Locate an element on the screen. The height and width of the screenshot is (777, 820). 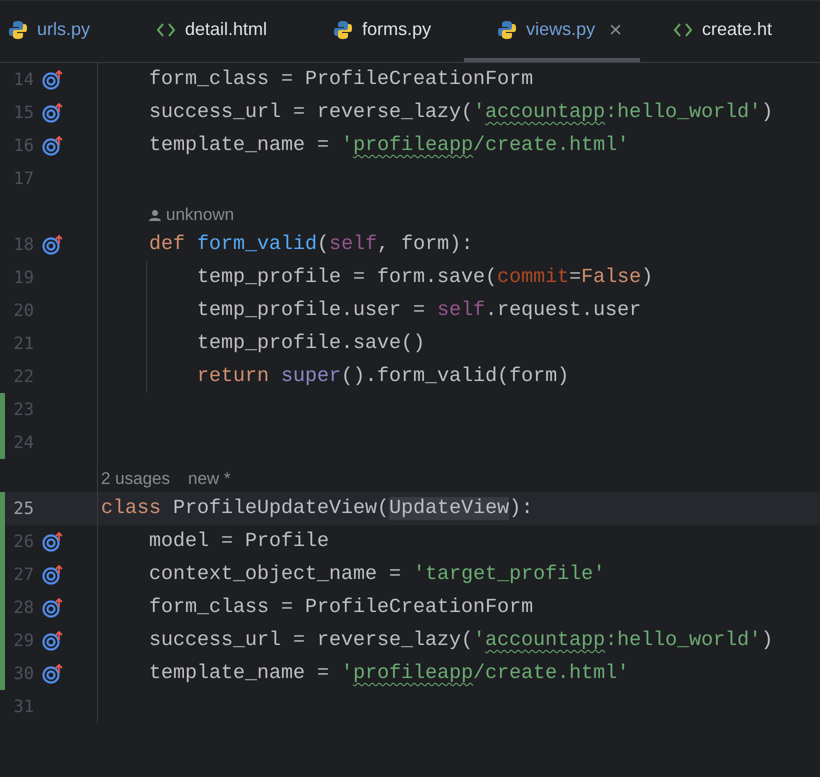
person-icon is located at coordinates (155, 214).